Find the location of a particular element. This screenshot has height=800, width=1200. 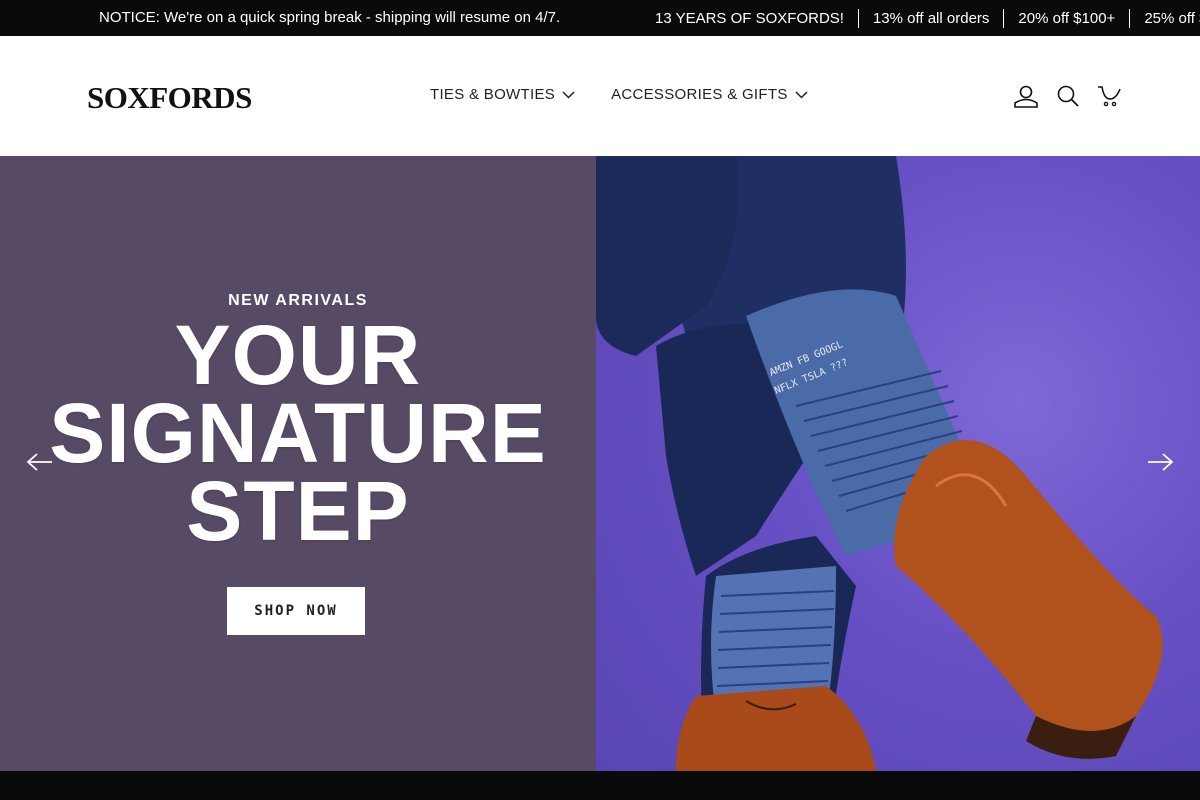

footer-bar is located at coordinates (600, 785).